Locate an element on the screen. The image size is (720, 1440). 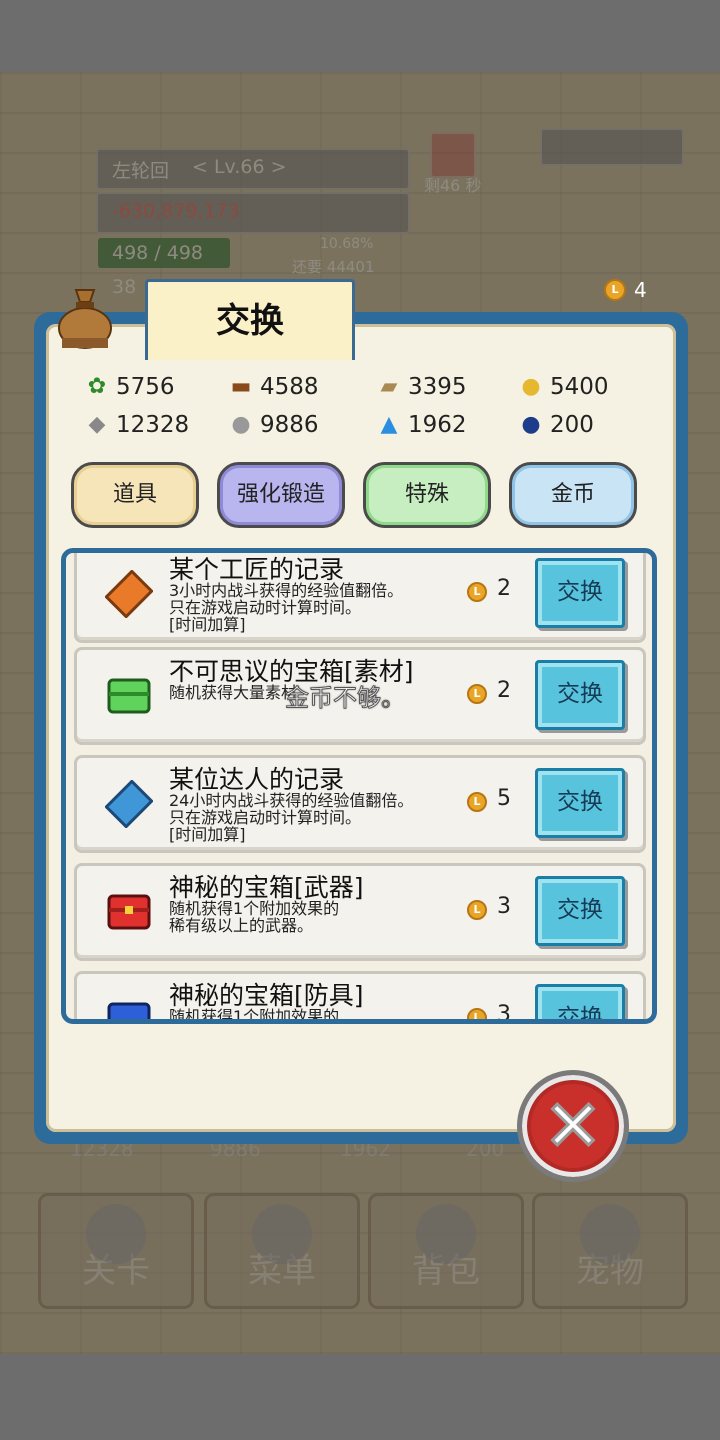
green-chest-icon is located at coordinates (129, 696).